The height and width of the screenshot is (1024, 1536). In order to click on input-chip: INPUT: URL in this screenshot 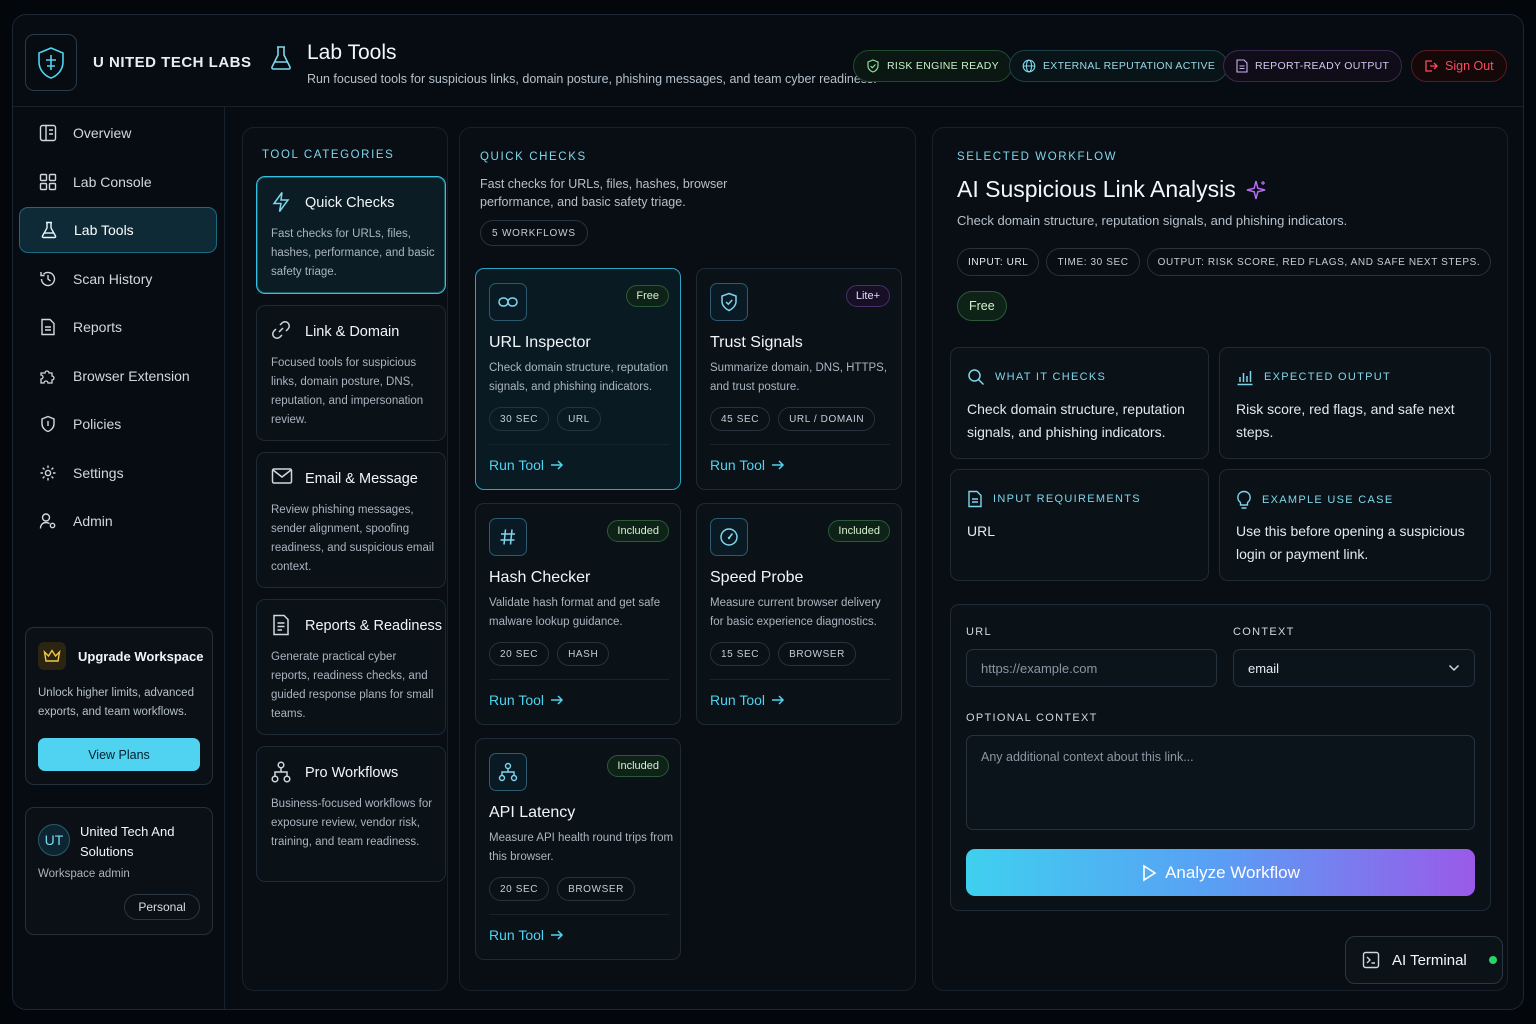, I will do `click(998, 262)`.